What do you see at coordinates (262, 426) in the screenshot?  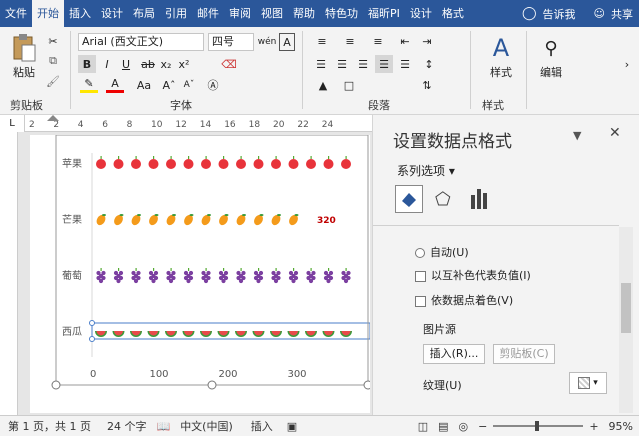 I see `insert-mode: 插入` at bounding box center [262, 426].